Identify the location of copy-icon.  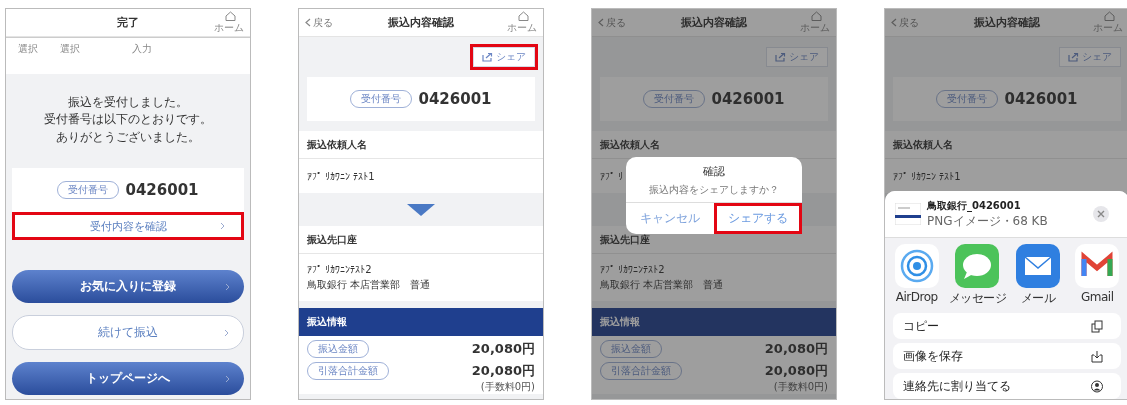
(1097, 326).